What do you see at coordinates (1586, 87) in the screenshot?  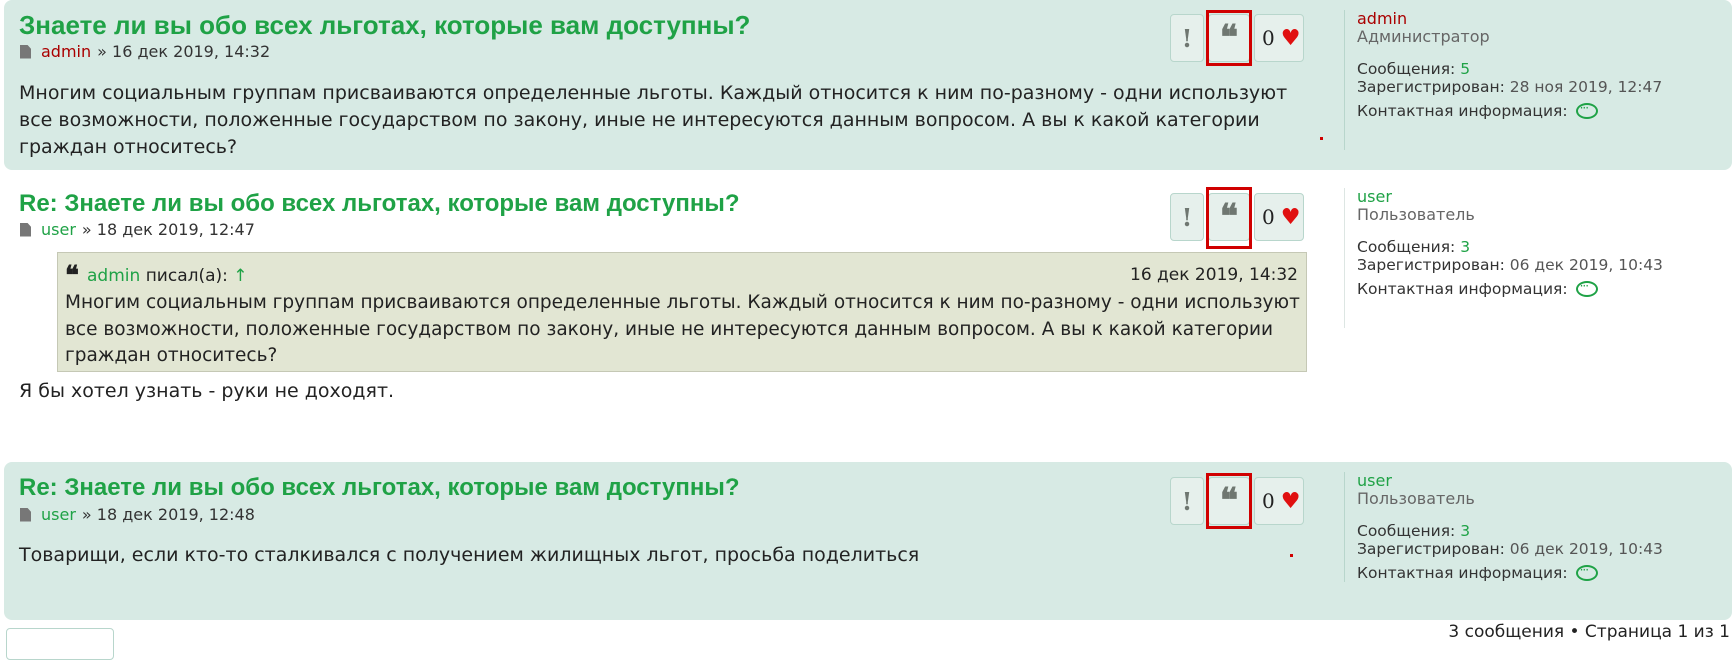 I see `registered-date: 28 ноя 2019, 12:47` at bounding box center [1586, 87].